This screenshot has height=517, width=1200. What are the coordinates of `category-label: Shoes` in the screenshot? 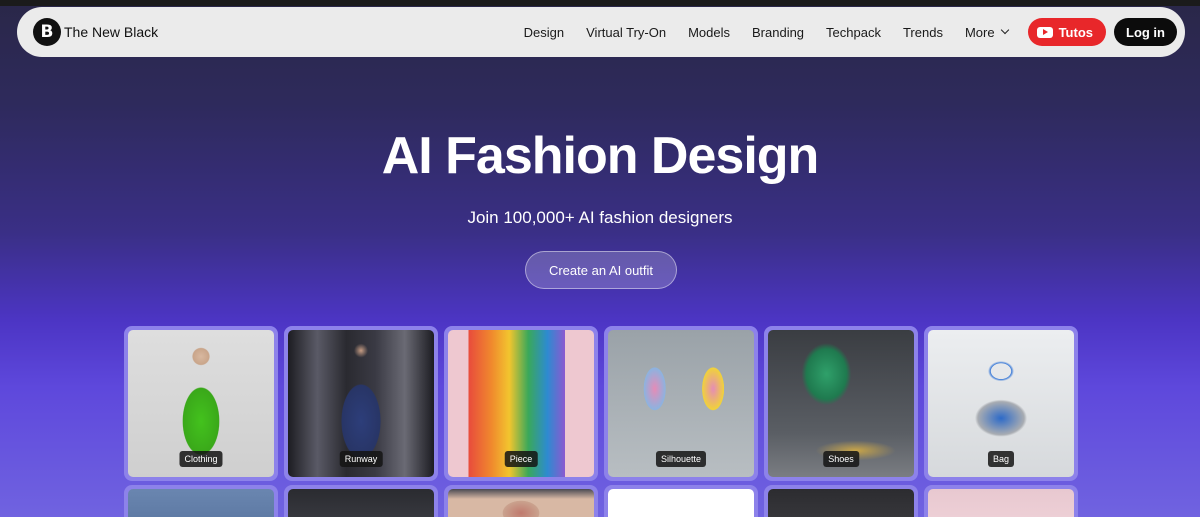 It's located at (841, 459).